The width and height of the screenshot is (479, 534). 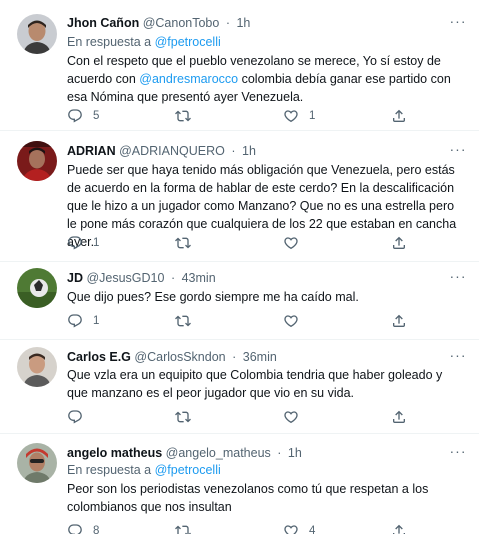 I want to click on author-handle: @CarlosSkndon, so click(x=179, y=357).